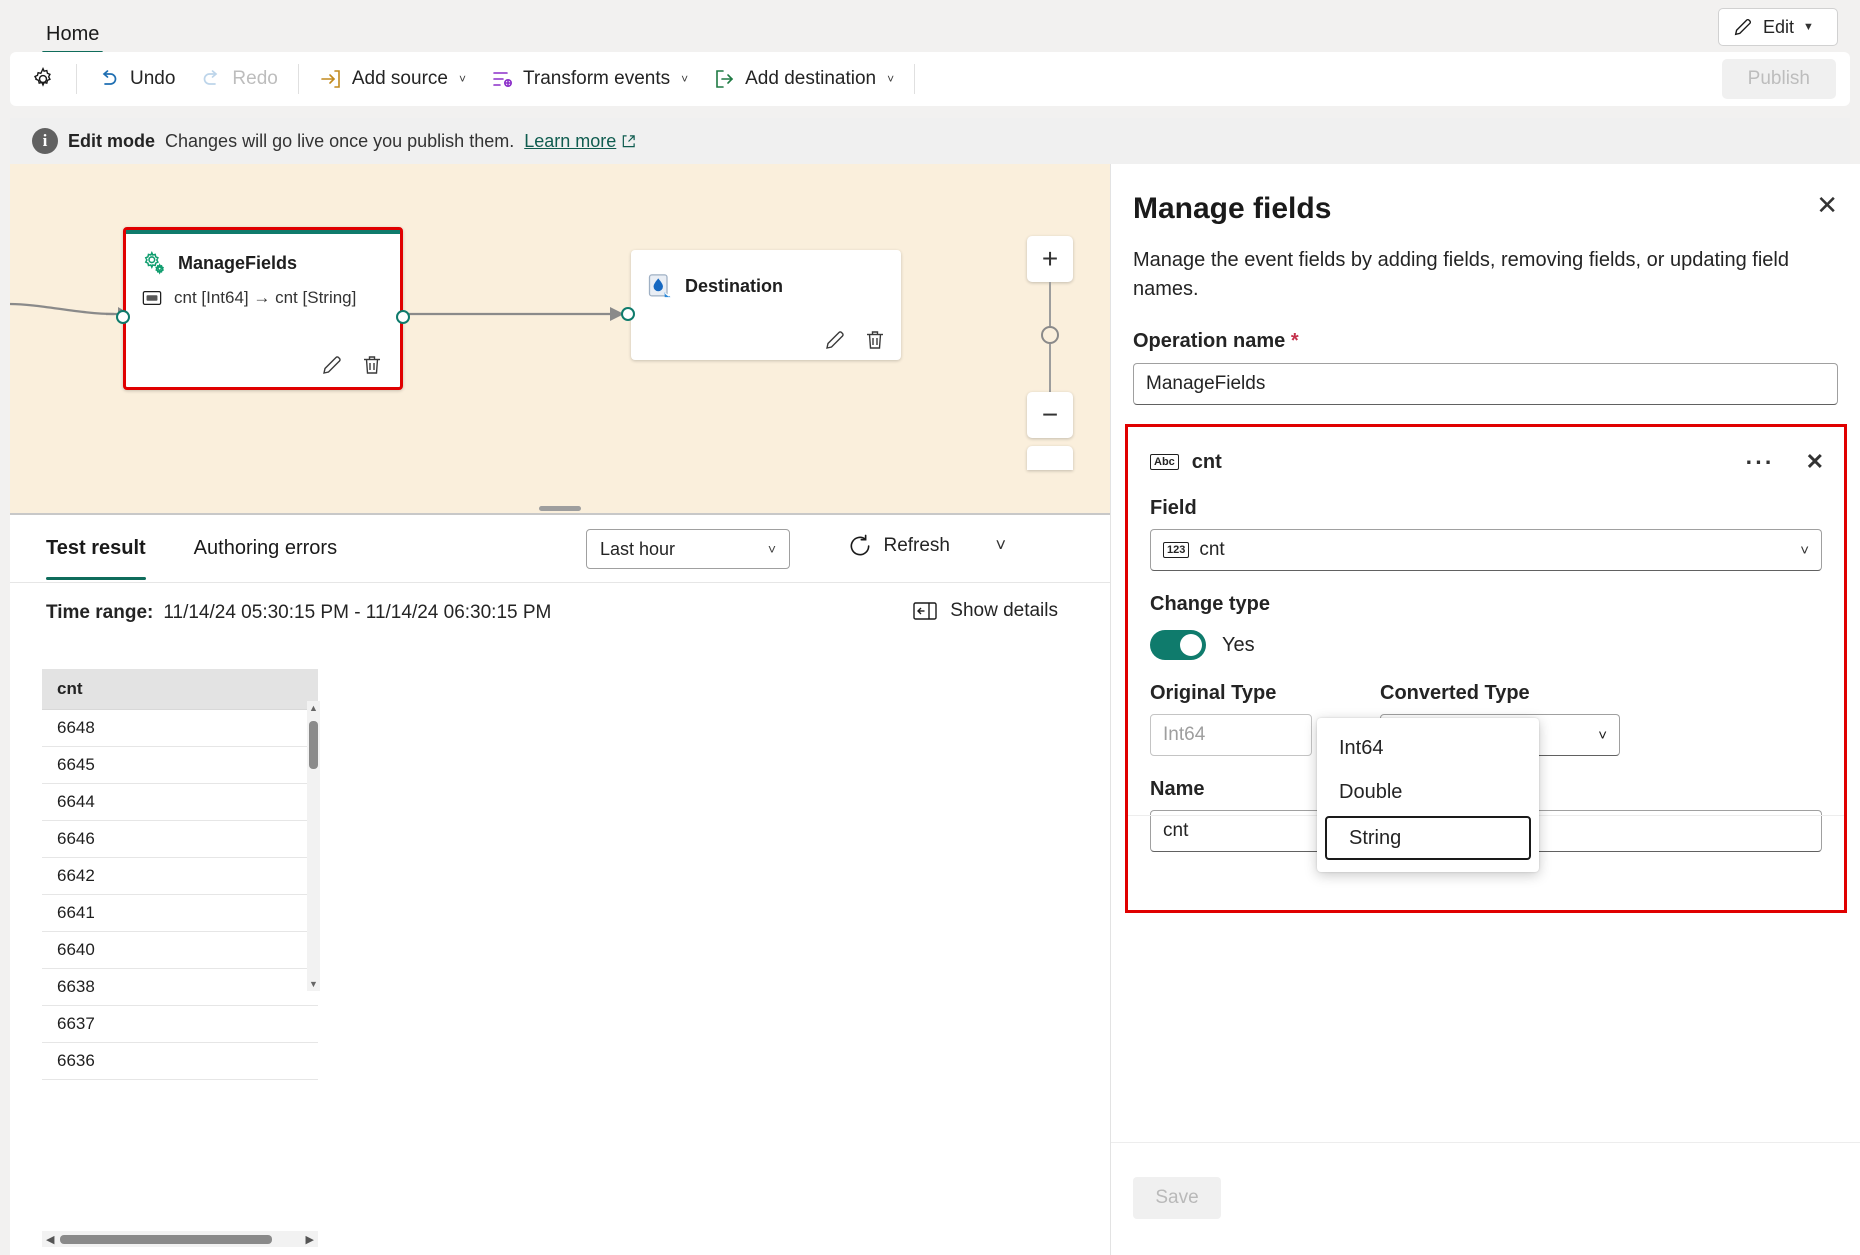 This screenshot has height=1255, width=1860. What do you see at coordinates (1050, 335) in the screenshot?
I see `zoom-slider-thumb` at bounding box center [1050, 335].